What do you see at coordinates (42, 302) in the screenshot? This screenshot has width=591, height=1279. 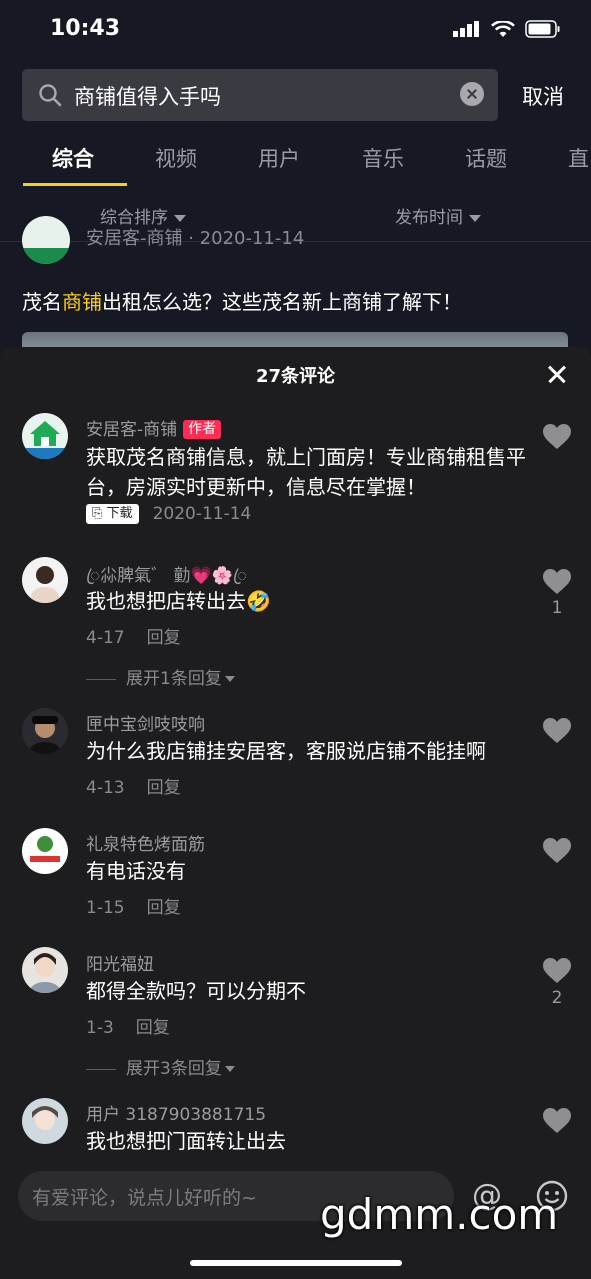 I see `post-title-before: 茂名` at bounding box center [42, 302].